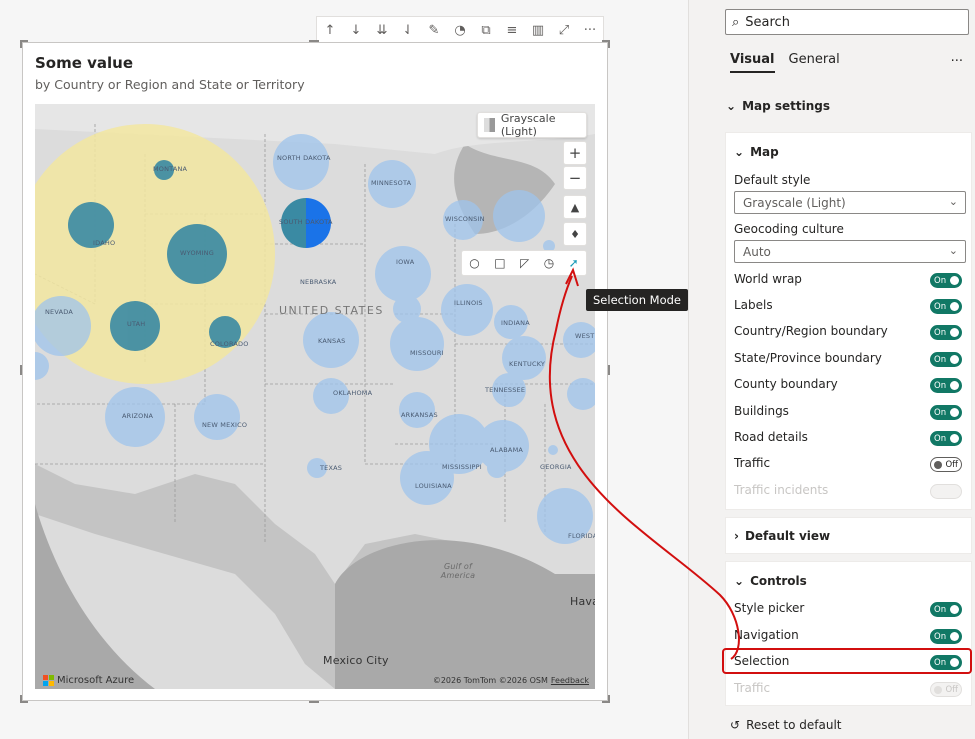  I want to click on geocoding-dropdown: Auto ⌄, so click(850, 251).